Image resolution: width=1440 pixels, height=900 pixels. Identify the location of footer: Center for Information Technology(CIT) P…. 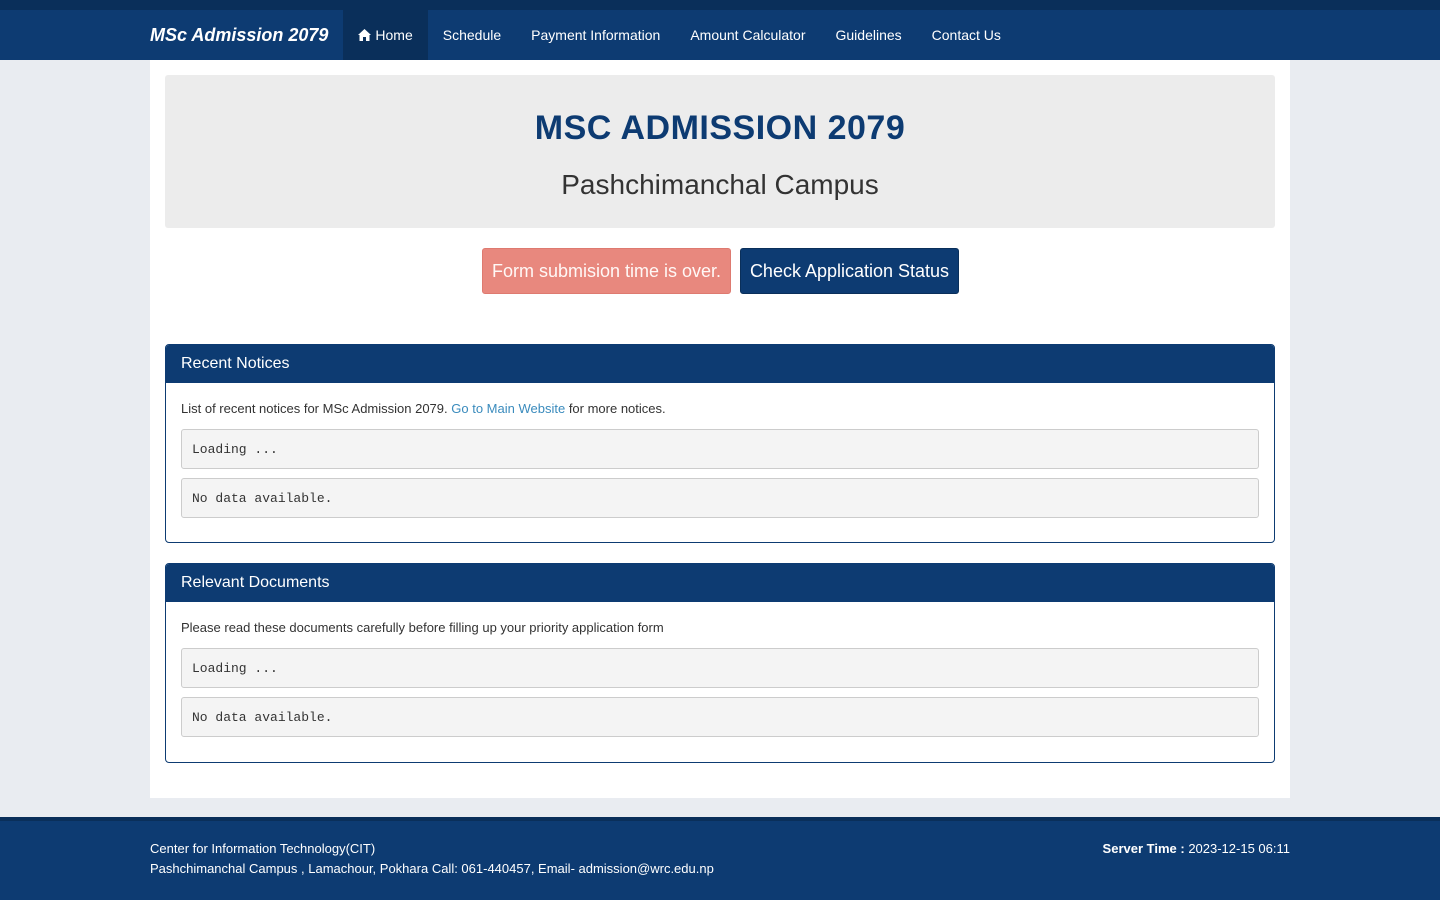
(720, 858).